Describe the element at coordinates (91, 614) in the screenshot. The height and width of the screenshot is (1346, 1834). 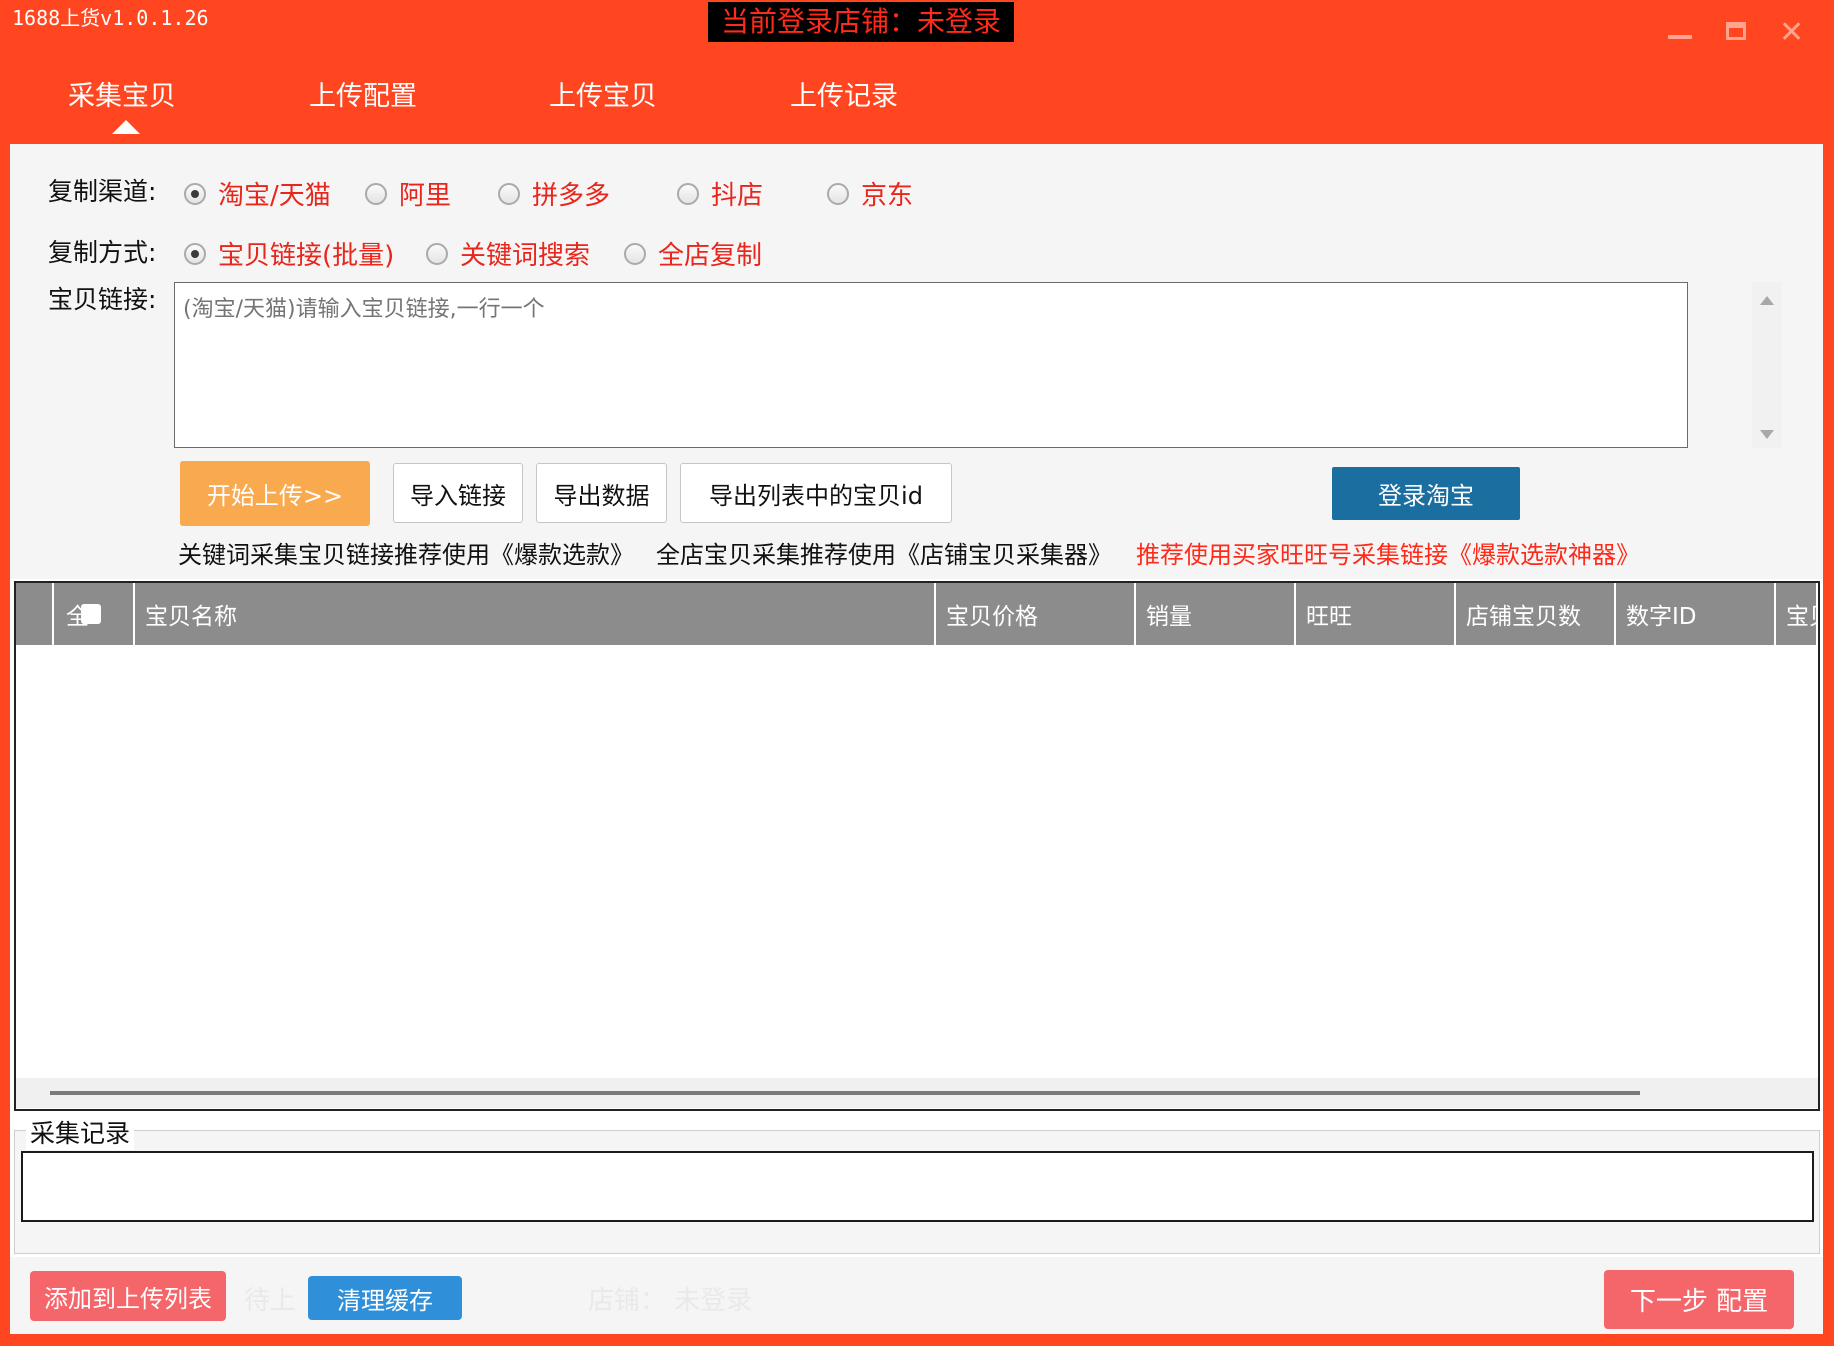
I see `select-all-checkbox` at that location.